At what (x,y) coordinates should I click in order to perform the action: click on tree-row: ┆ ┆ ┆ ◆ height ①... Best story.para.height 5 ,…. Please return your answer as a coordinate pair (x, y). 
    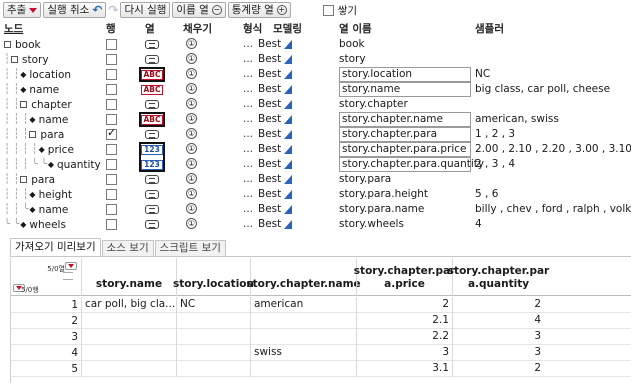
    Looking at the image, I should click on (315, 194).